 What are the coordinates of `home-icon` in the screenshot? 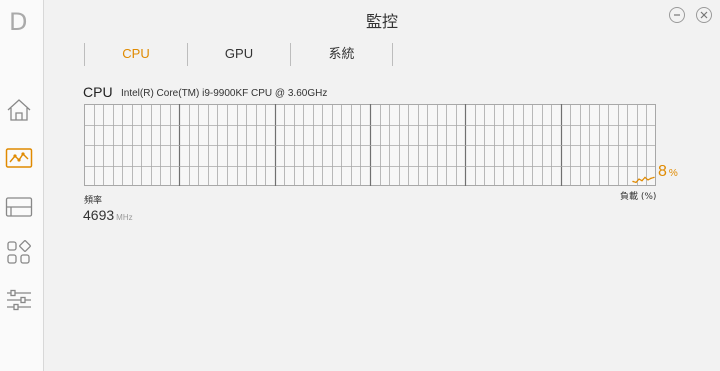 It's located at (19, 110).